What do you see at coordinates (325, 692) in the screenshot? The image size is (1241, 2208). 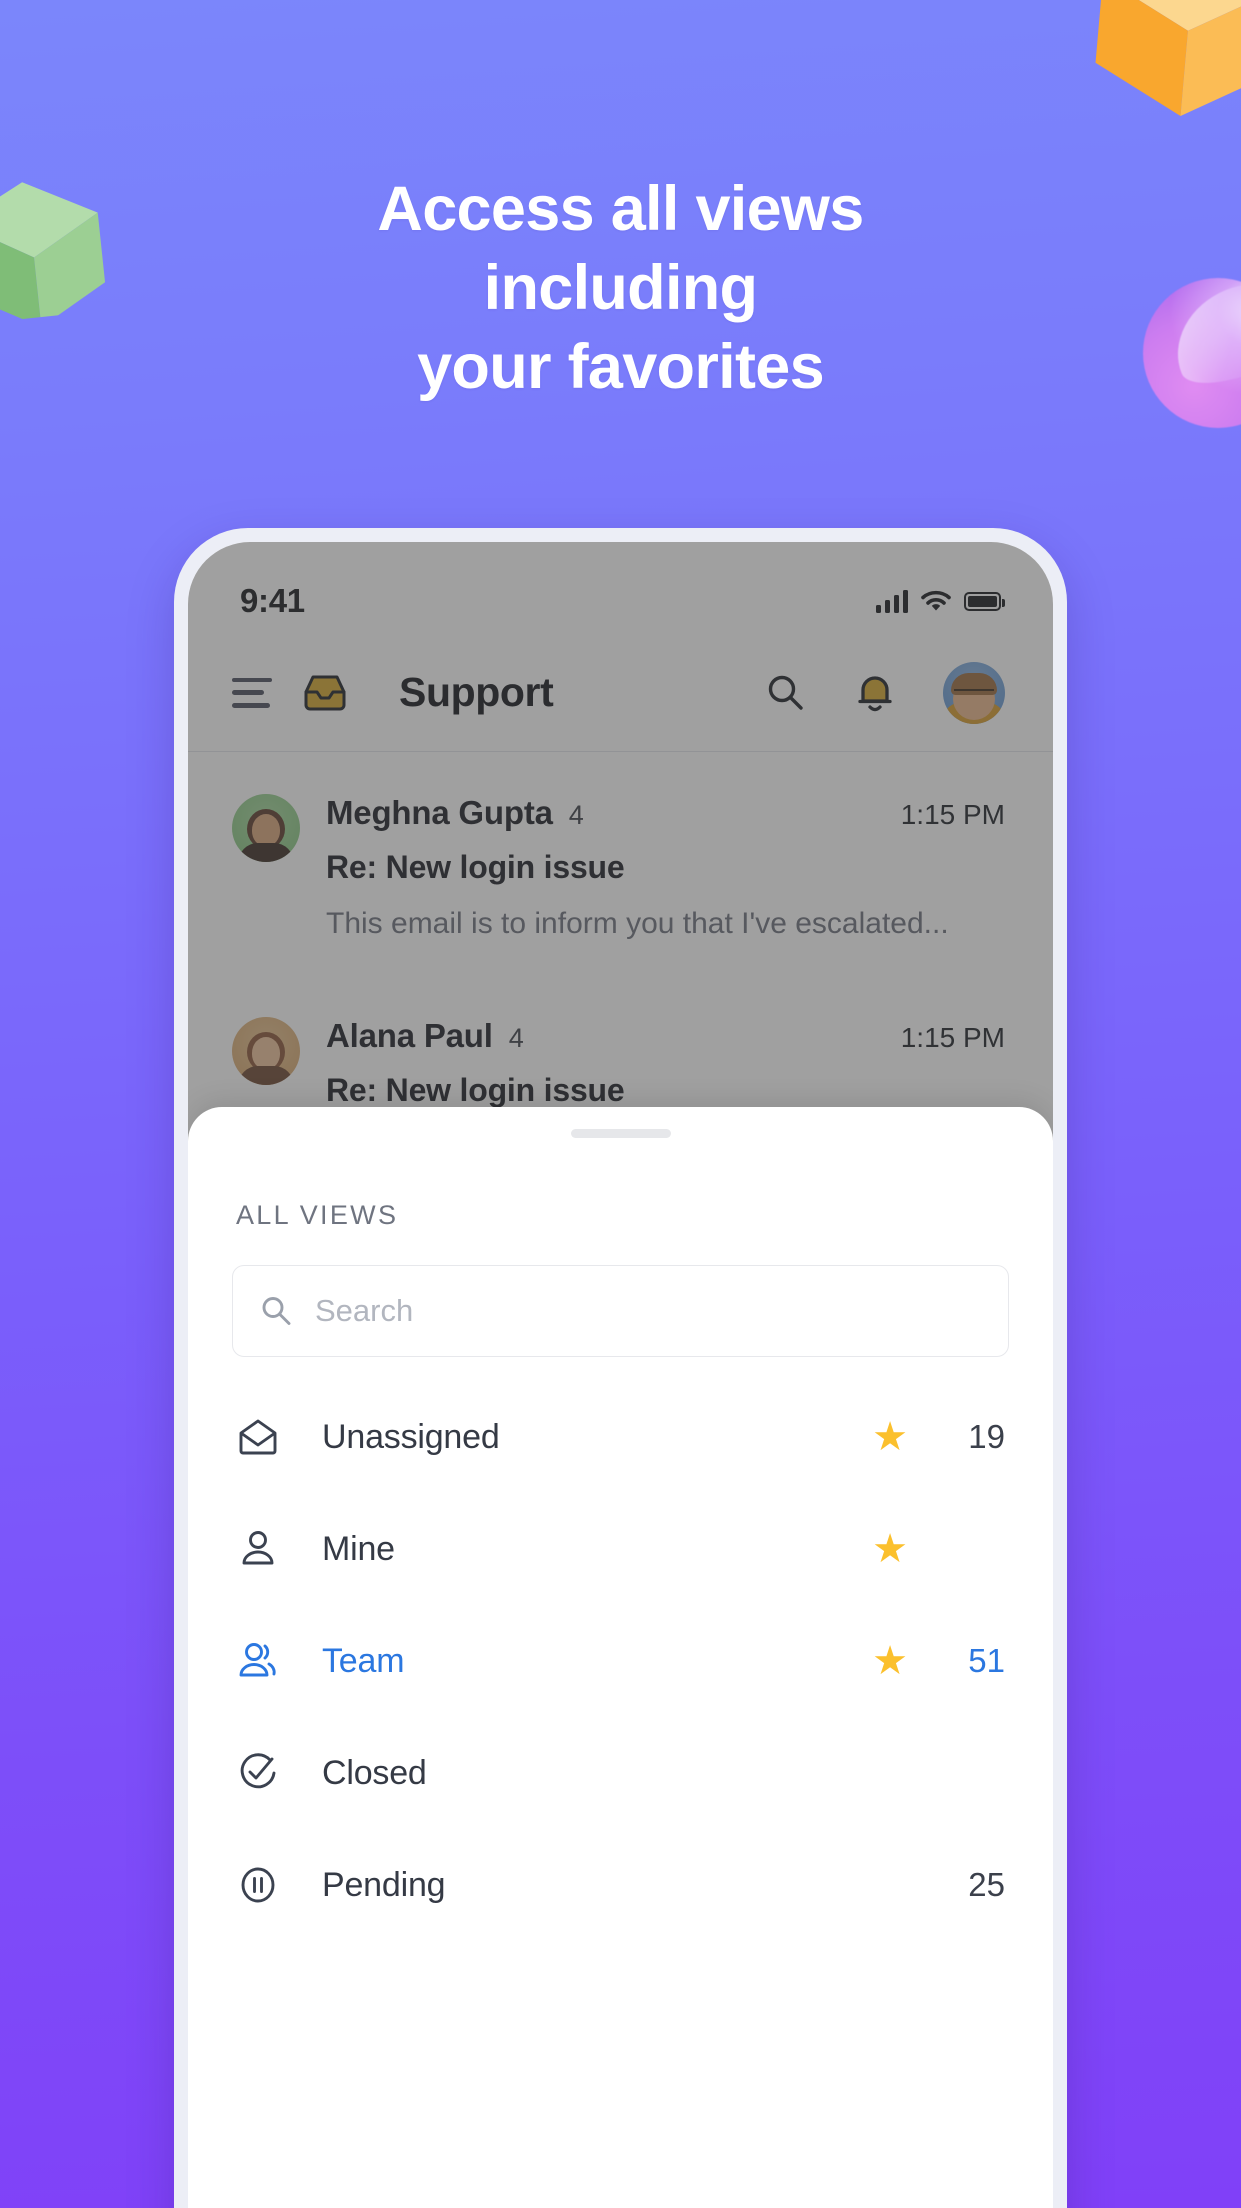 I see `inbox-tray-icon` at bounding box center [325, 692].